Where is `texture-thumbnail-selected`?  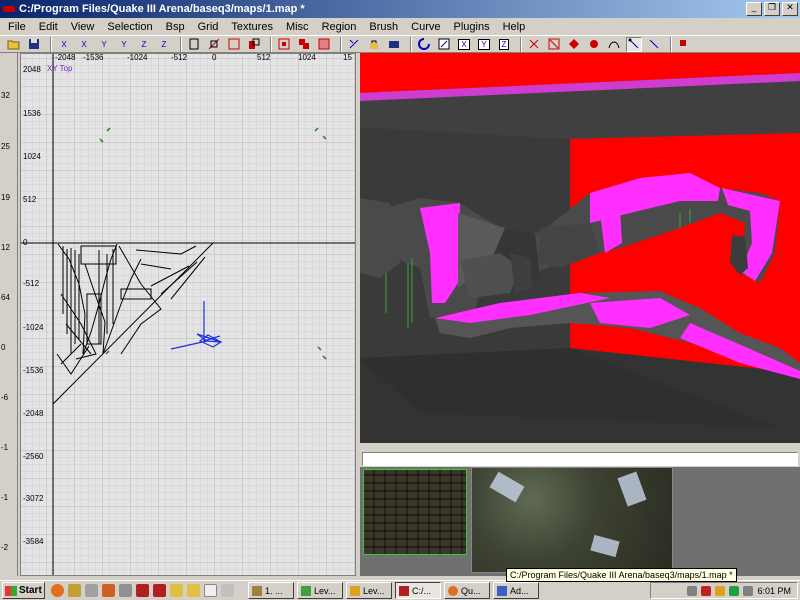 texture-thumbnail-selected is located at coordinates (572, 520).